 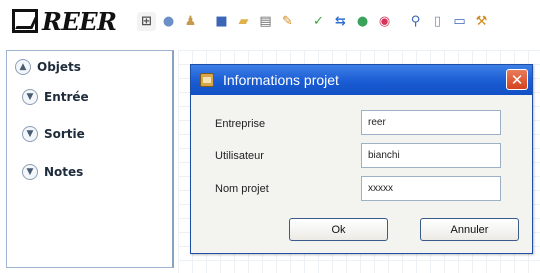 I want to click on stop-icon: ◉, so click(x=384, y=21).